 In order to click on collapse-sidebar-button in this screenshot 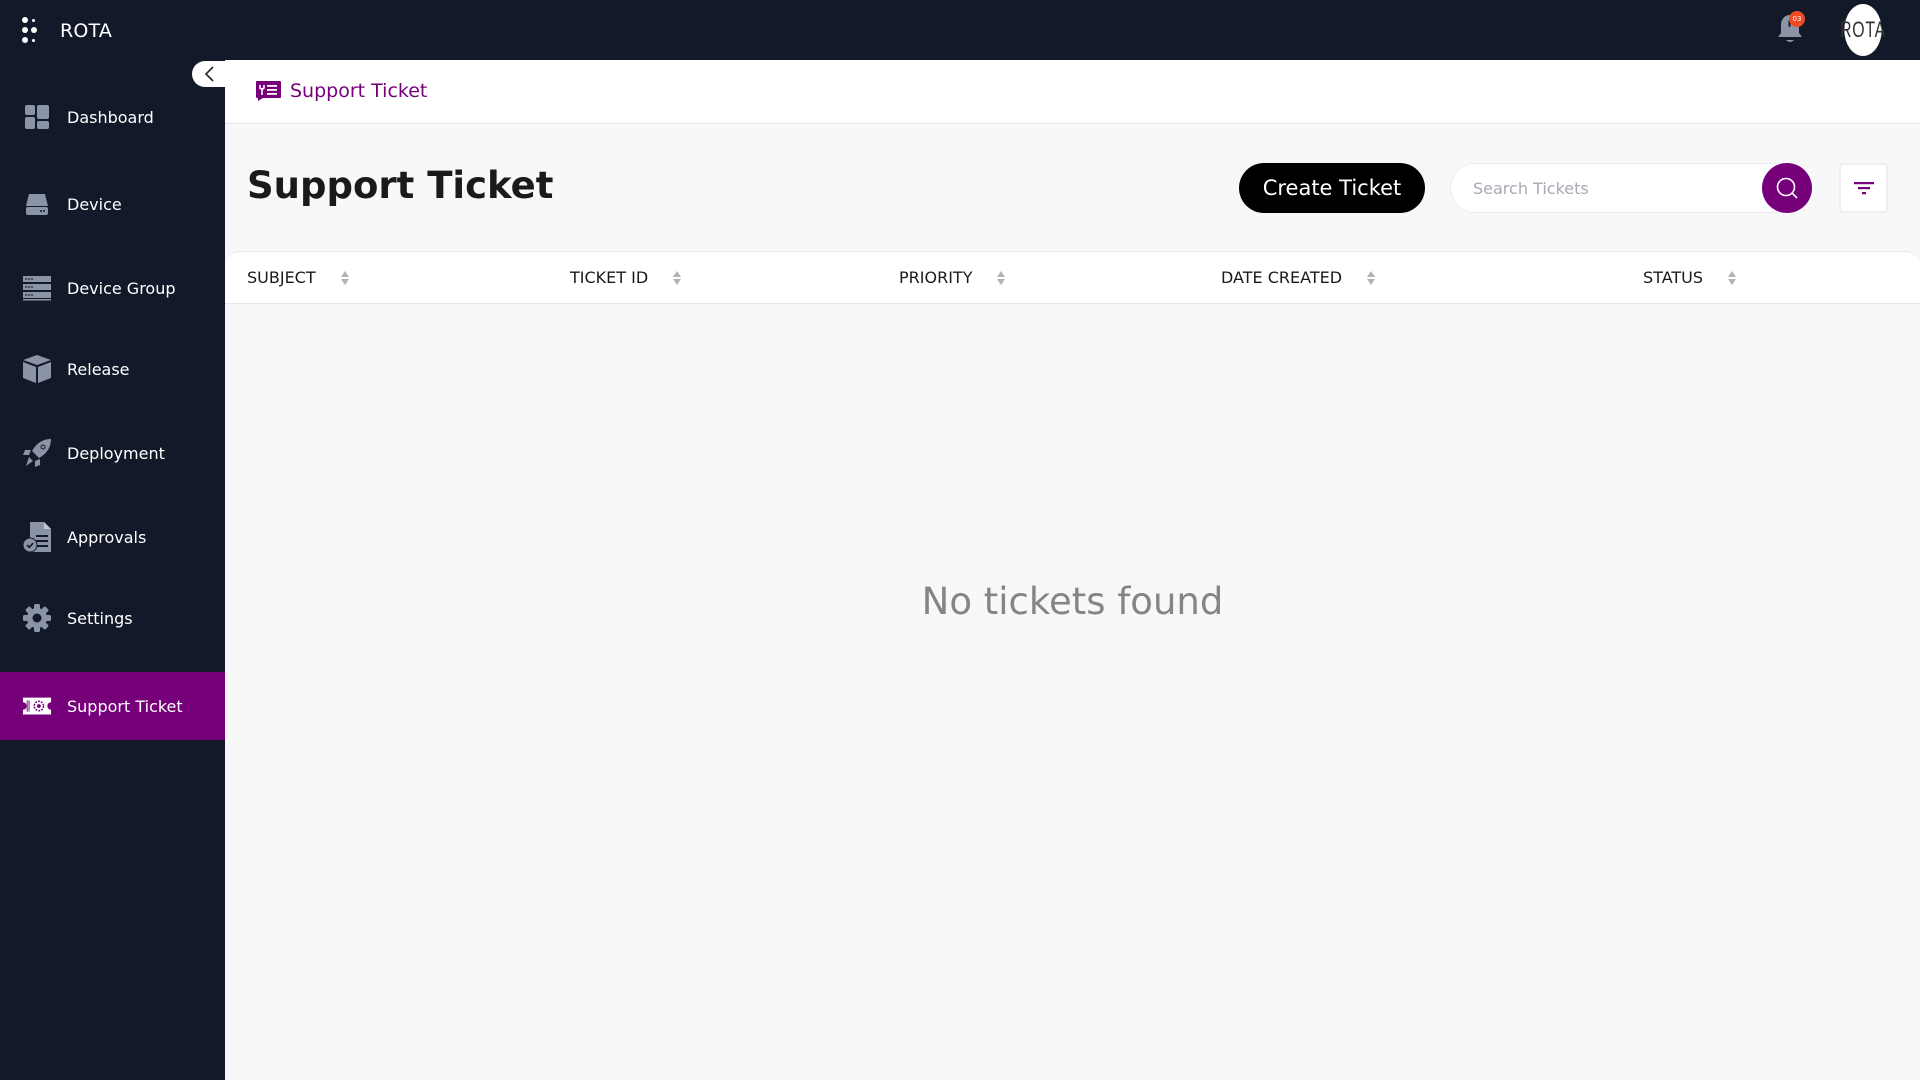, I will do `click(210, 74)`.